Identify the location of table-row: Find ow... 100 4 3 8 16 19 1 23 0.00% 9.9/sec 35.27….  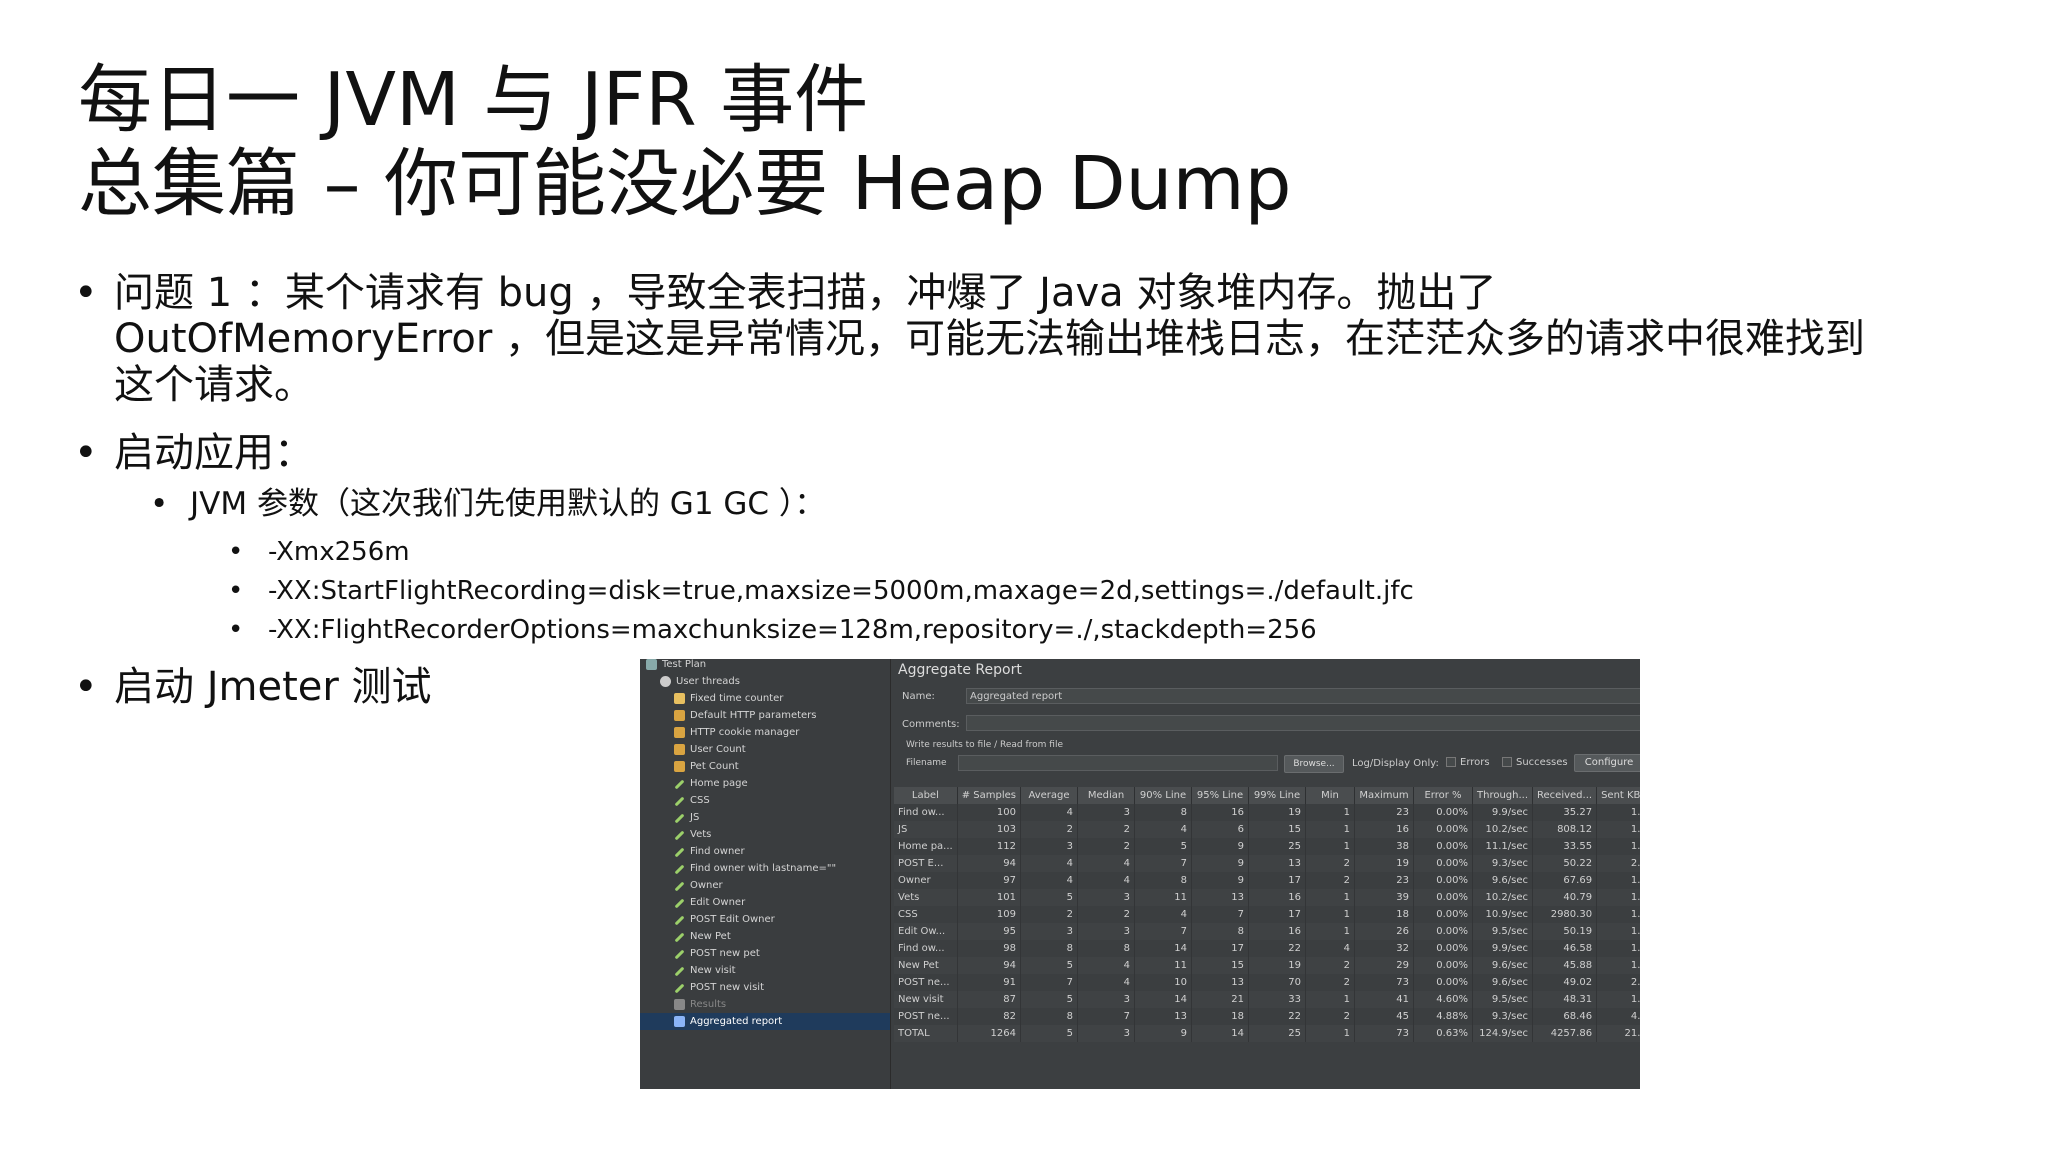
(1267, 812).